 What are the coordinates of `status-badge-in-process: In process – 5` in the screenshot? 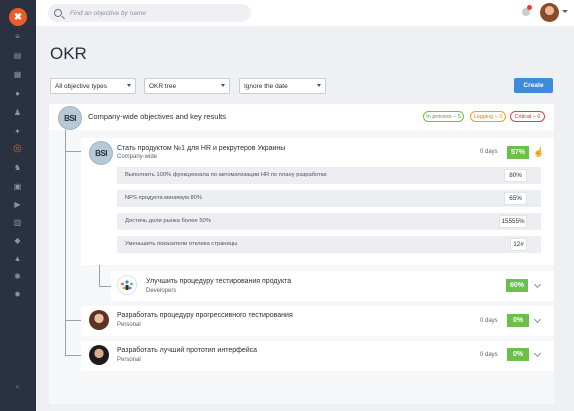 It's located at (443, 116).